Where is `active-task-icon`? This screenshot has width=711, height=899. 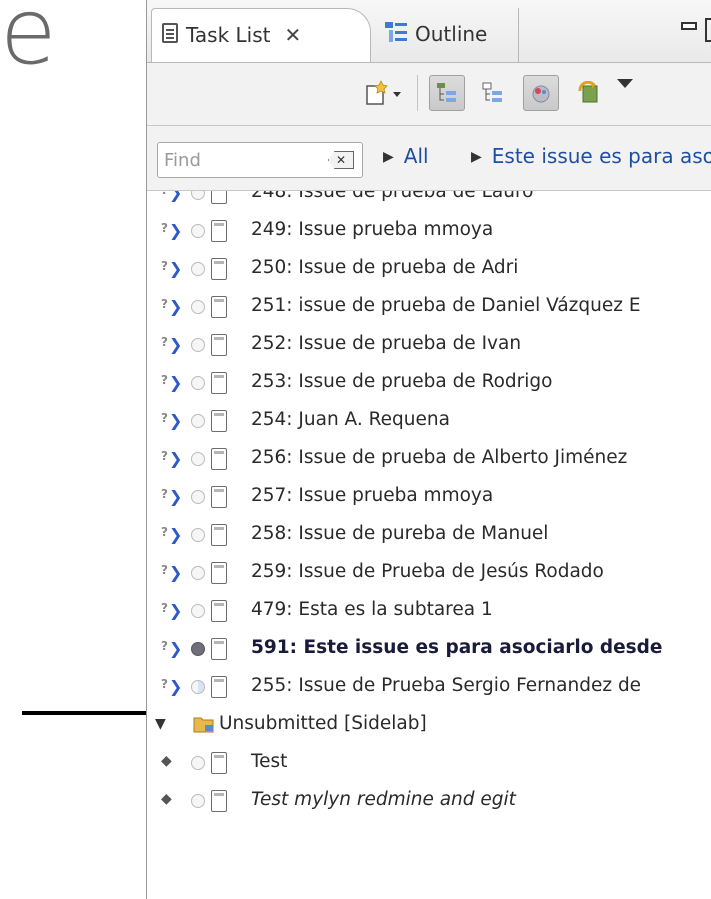
active-task-icon is located at coordinates (198, 649).